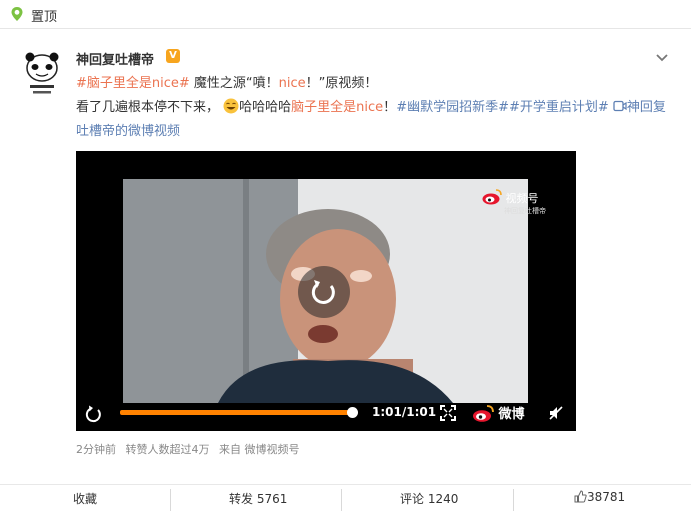 The height and width of the screenshot is (519, 691). Describe the element at coordinates (96, 449) in the screenshot. I see `post-time: 2分钟前` at that location.